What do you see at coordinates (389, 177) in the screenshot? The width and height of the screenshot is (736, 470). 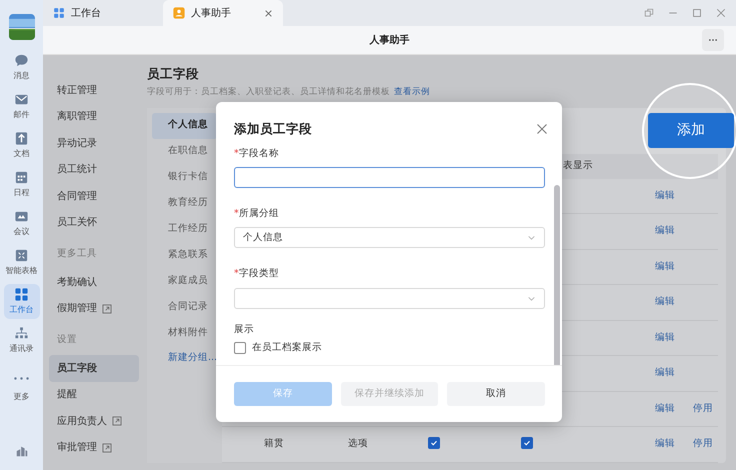 I see `input-field` at bounding box center [389, 177].